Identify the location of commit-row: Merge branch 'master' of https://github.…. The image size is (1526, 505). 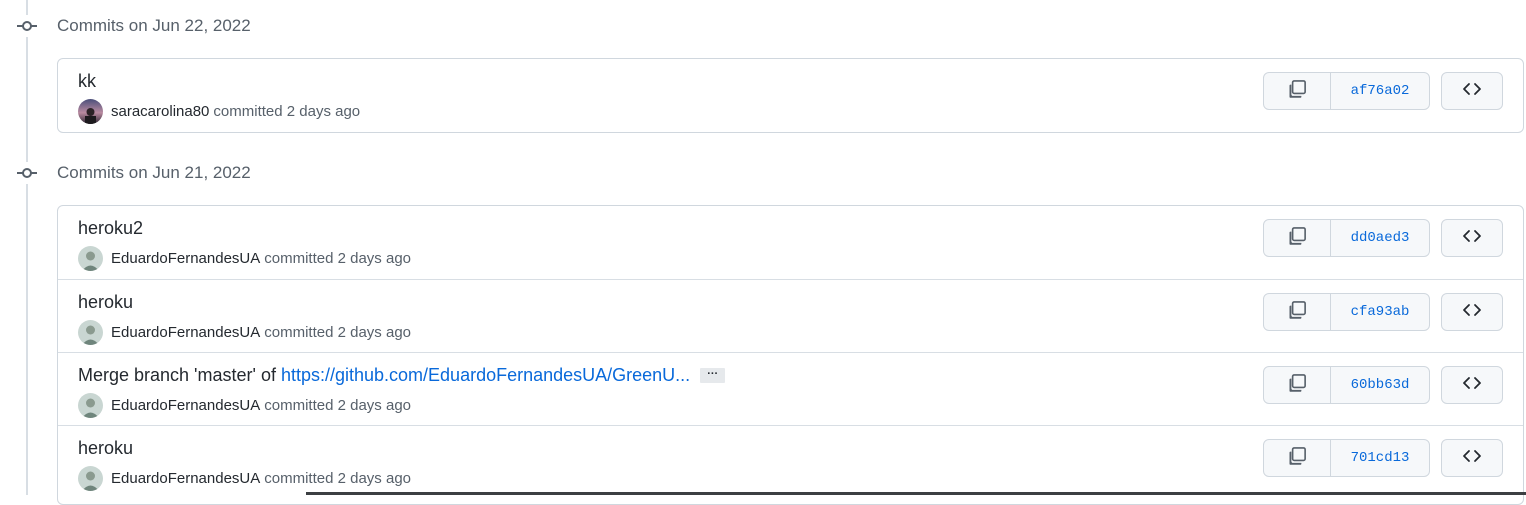
(790, 388).